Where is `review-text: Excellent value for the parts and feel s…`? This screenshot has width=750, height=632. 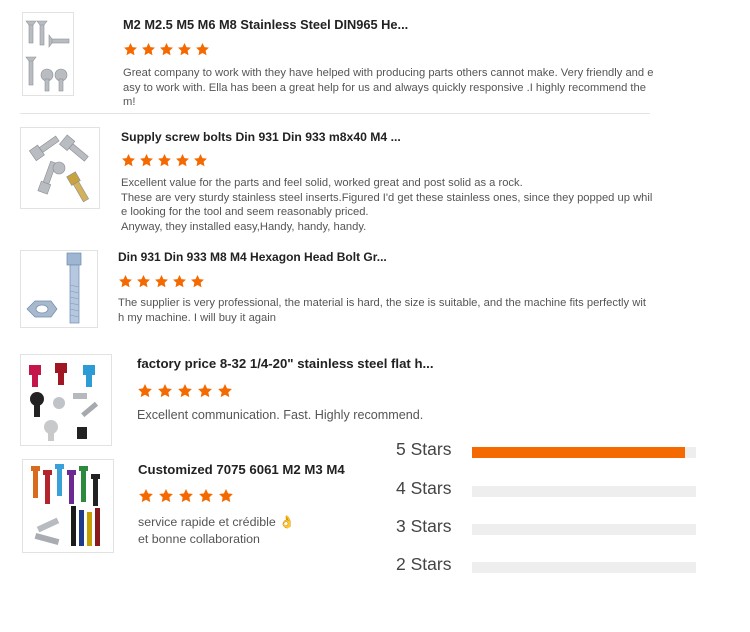 review-text: Excellent value for the parts and feel s… is located at coordinates (387, 205).